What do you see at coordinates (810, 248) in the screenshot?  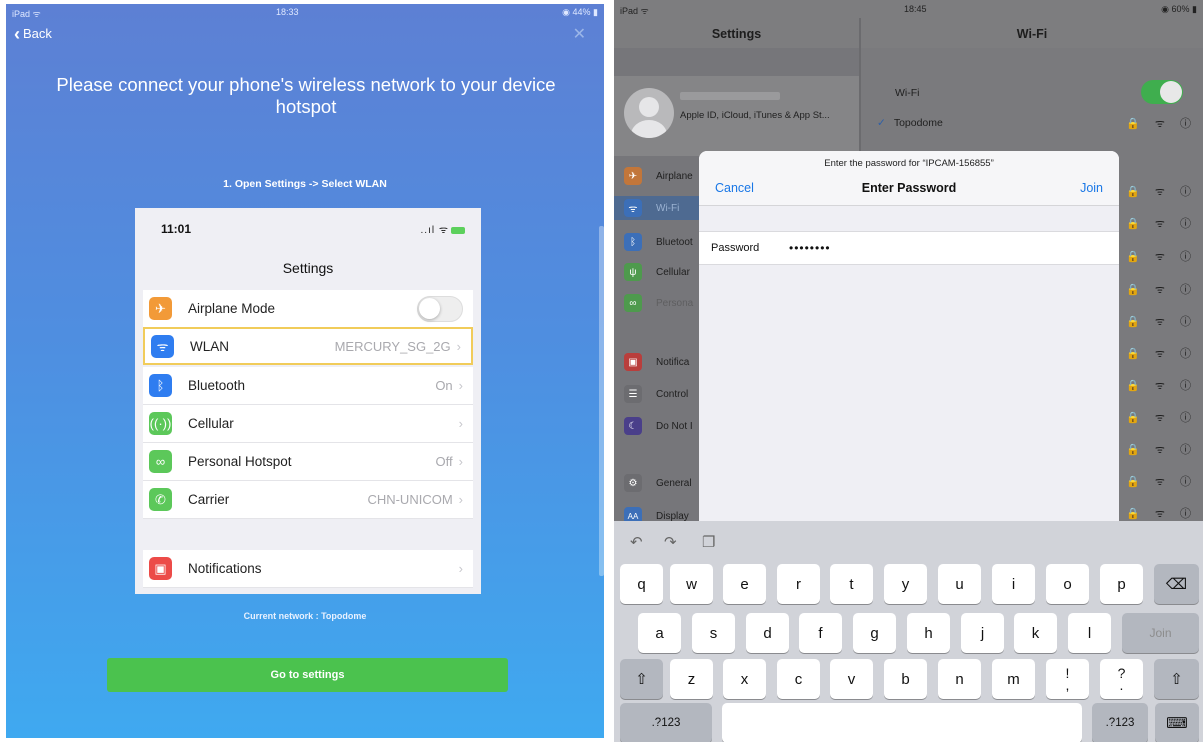 I see `password-input: ••••••••` at bounding box center [810, 248].